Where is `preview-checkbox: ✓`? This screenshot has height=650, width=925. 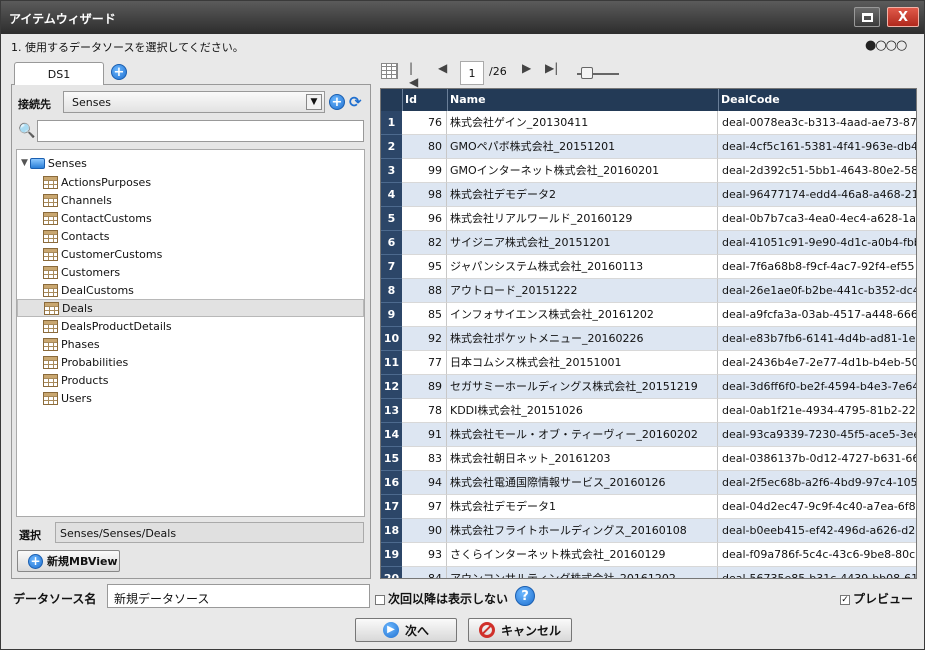
preview-checkbox: ✓ is located at coordinates (845, 599).